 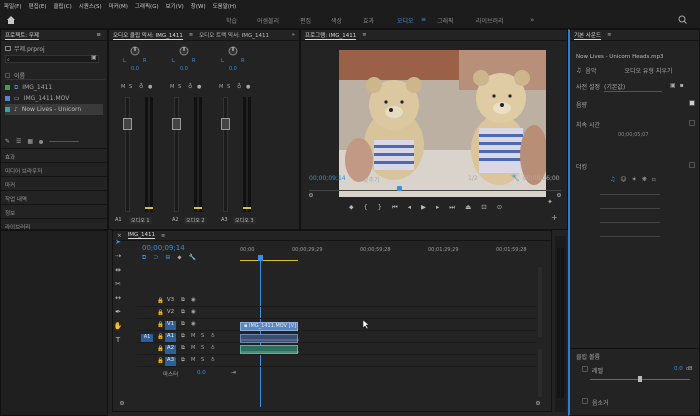 What do you see at coordinates (7, 141) in the screenshot?
I see `pencil-icon: ✎` at bounding box center [7, 141].